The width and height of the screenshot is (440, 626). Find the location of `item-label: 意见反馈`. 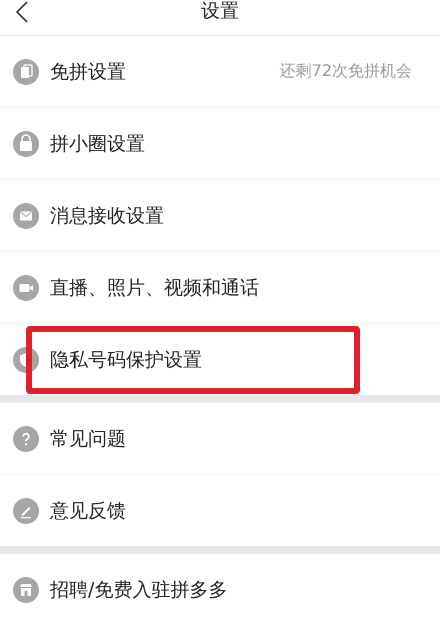

item-label: 意见反馈 is located at coordinates (88, 511).